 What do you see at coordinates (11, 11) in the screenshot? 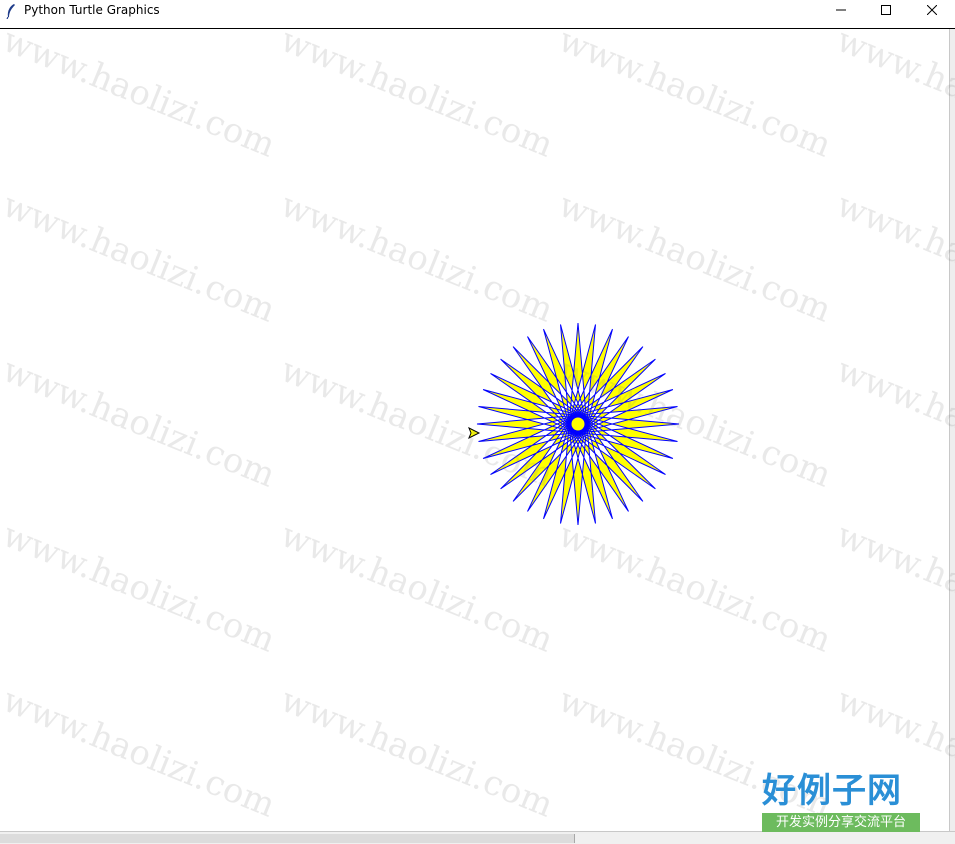
I see `feather-icon` at bounding box center [11, 11].